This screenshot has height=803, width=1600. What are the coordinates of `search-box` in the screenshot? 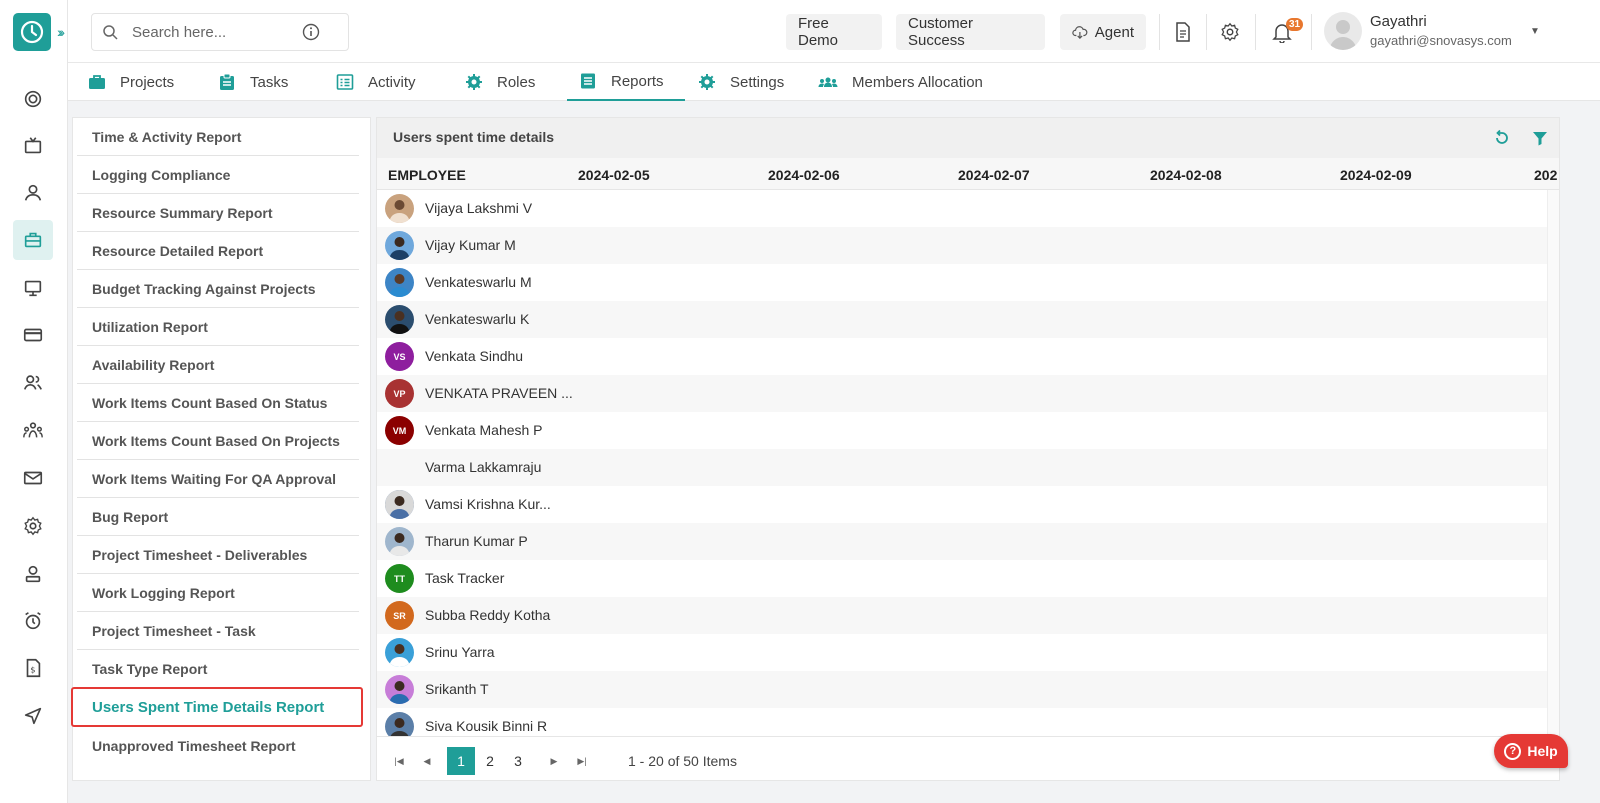 It's located at (220, 32).